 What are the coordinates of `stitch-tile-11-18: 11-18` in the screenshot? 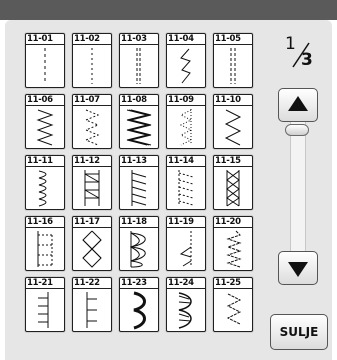 It's located at (139, 243).